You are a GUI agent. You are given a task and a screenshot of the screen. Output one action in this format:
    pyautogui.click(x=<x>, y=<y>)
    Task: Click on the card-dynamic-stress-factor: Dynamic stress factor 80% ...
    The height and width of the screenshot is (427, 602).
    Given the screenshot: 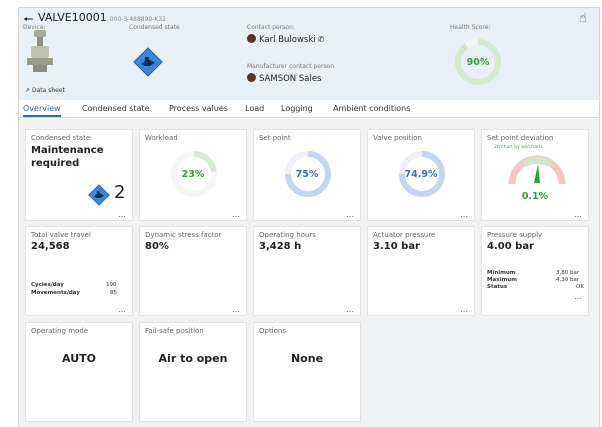 What is the action you would take?
    pyautogui.click(x=193, y=271)
    